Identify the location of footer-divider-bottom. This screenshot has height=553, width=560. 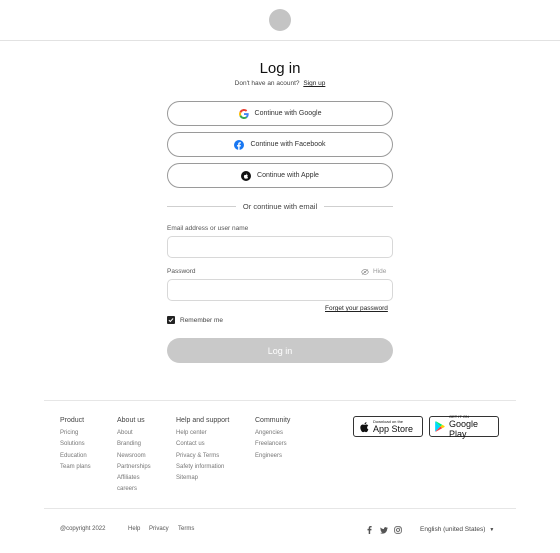
(280, 508).